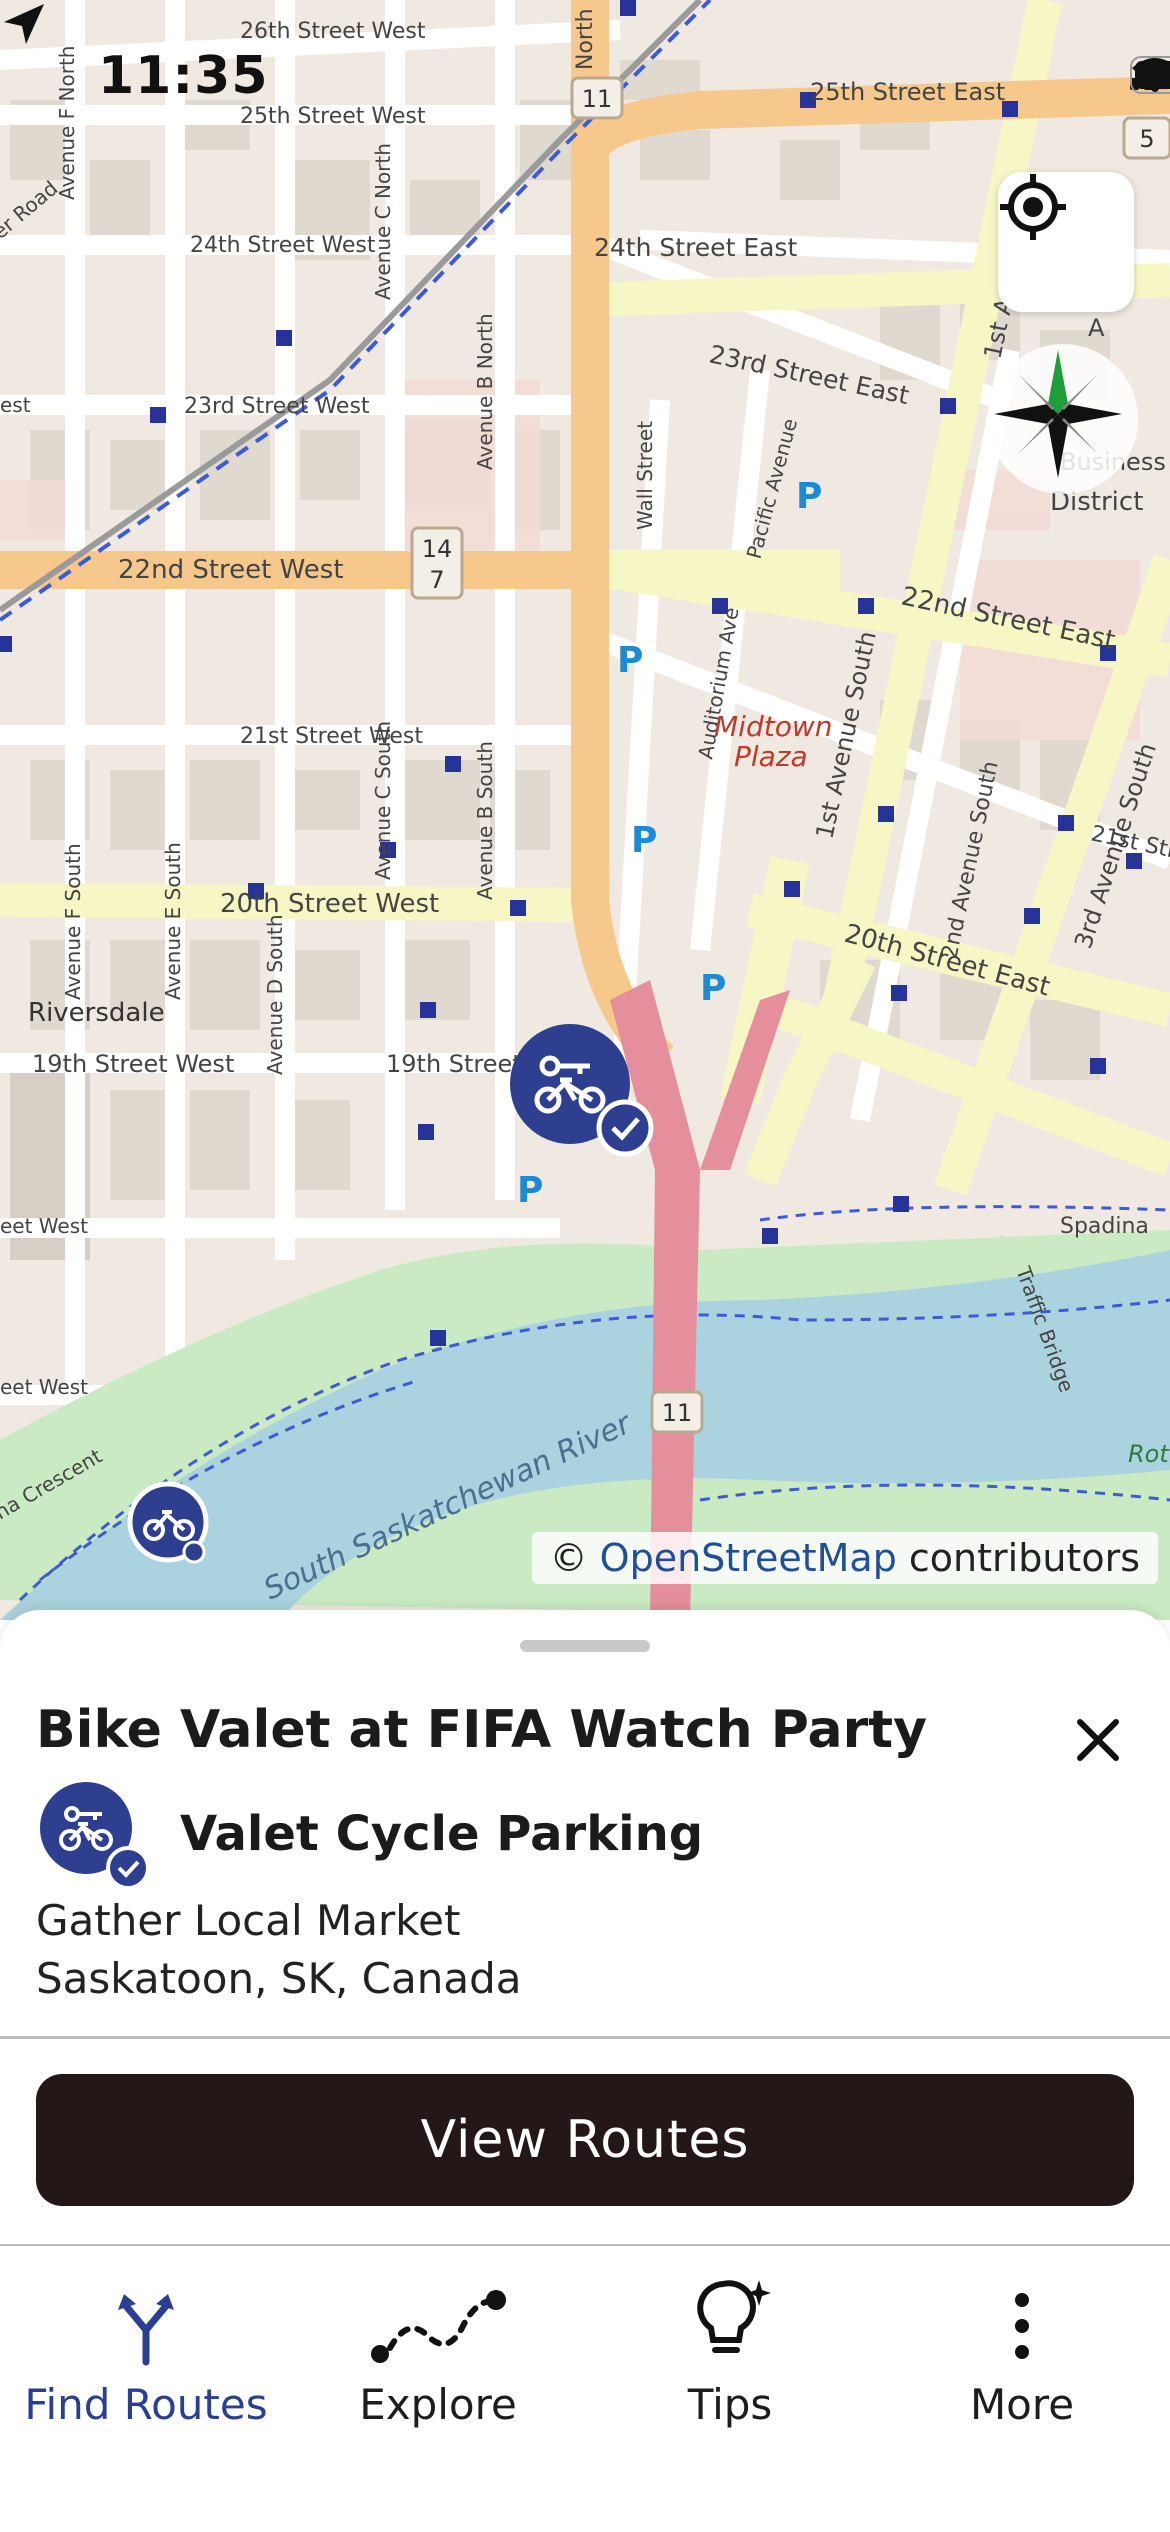 This screenshot has height=2532, width=1170. Describe the element at coordinates (568, 1558) in the screenshot. I see `attribution-copyright: ©` at that location.